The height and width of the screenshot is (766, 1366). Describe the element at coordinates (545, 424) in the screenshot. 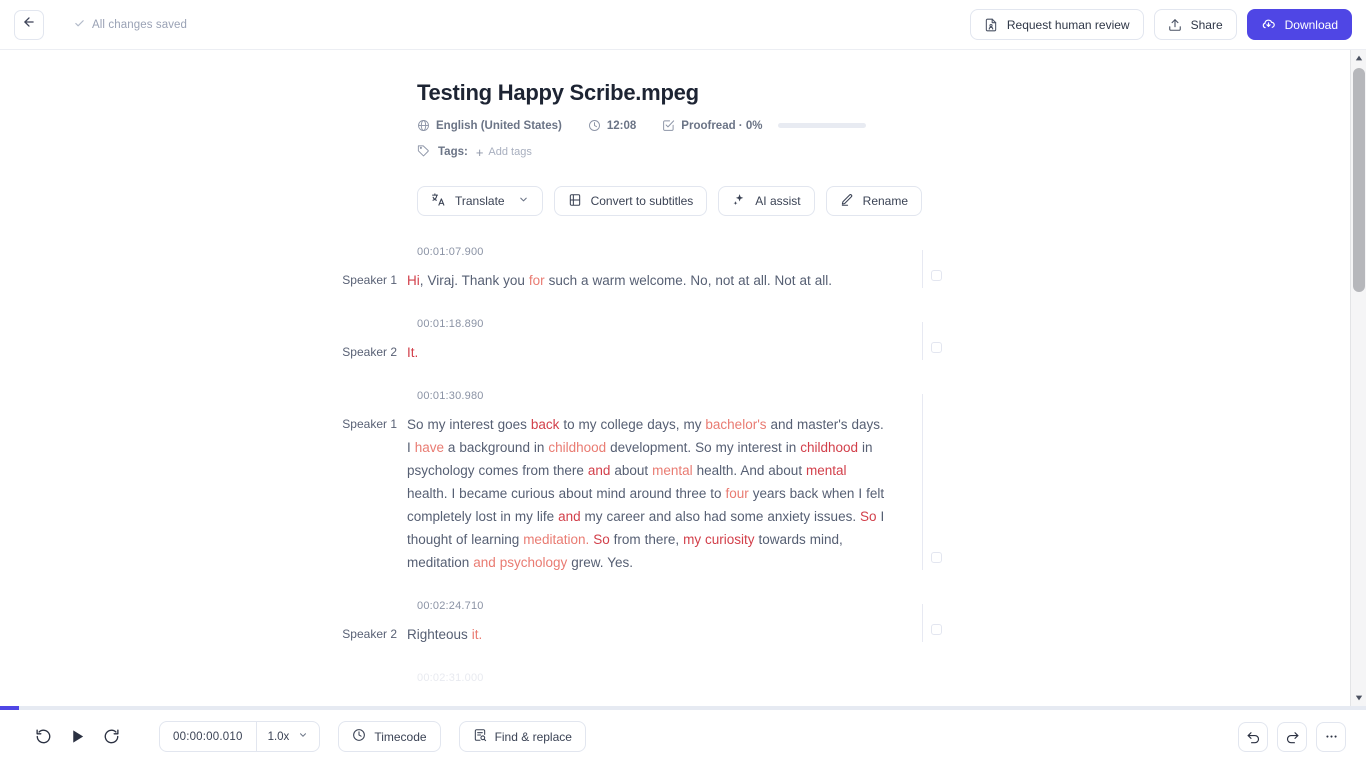

I see `low-confidence-word: back` at that location.